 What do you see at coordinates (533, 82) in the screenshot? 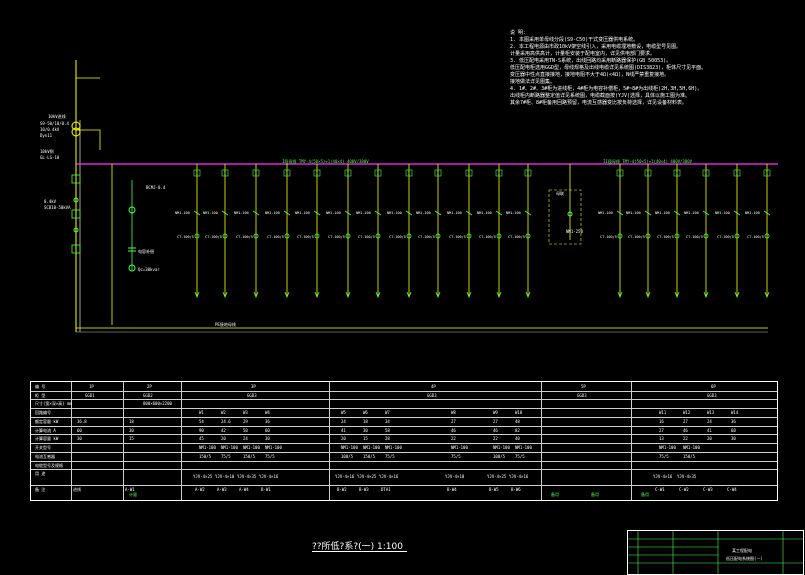
I see `note-line: 接地做法详见图集。` at bounding box center [533, 82].